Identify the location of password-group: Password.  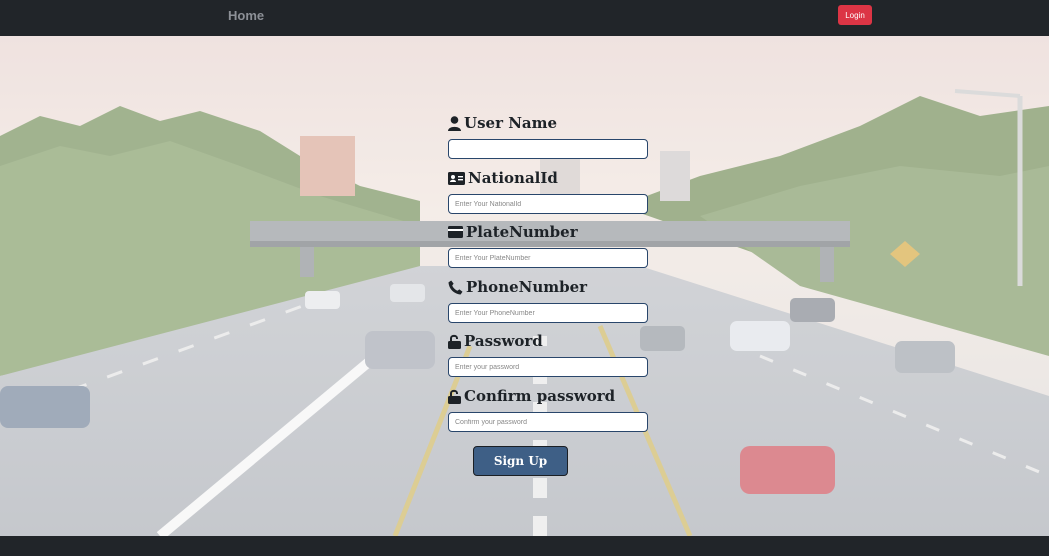
(548, 354).